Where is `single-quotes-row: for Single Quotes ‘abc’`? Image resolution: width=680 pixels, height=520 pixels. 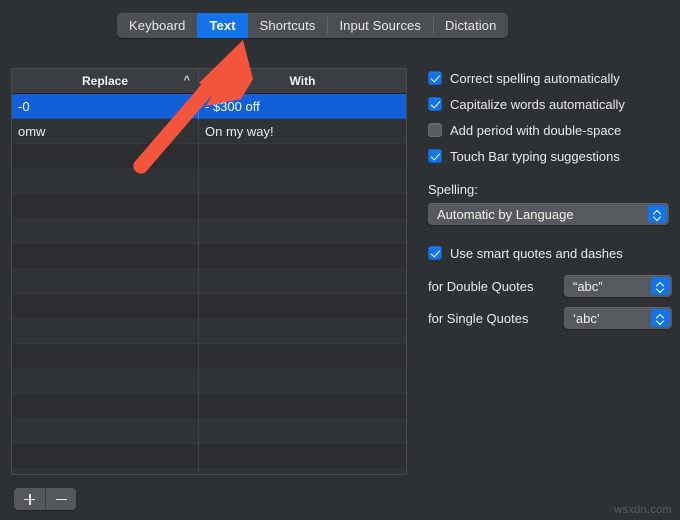
single-quotes-row: for Single Quotes ‘abc’ is located at coordinates (552, 318).